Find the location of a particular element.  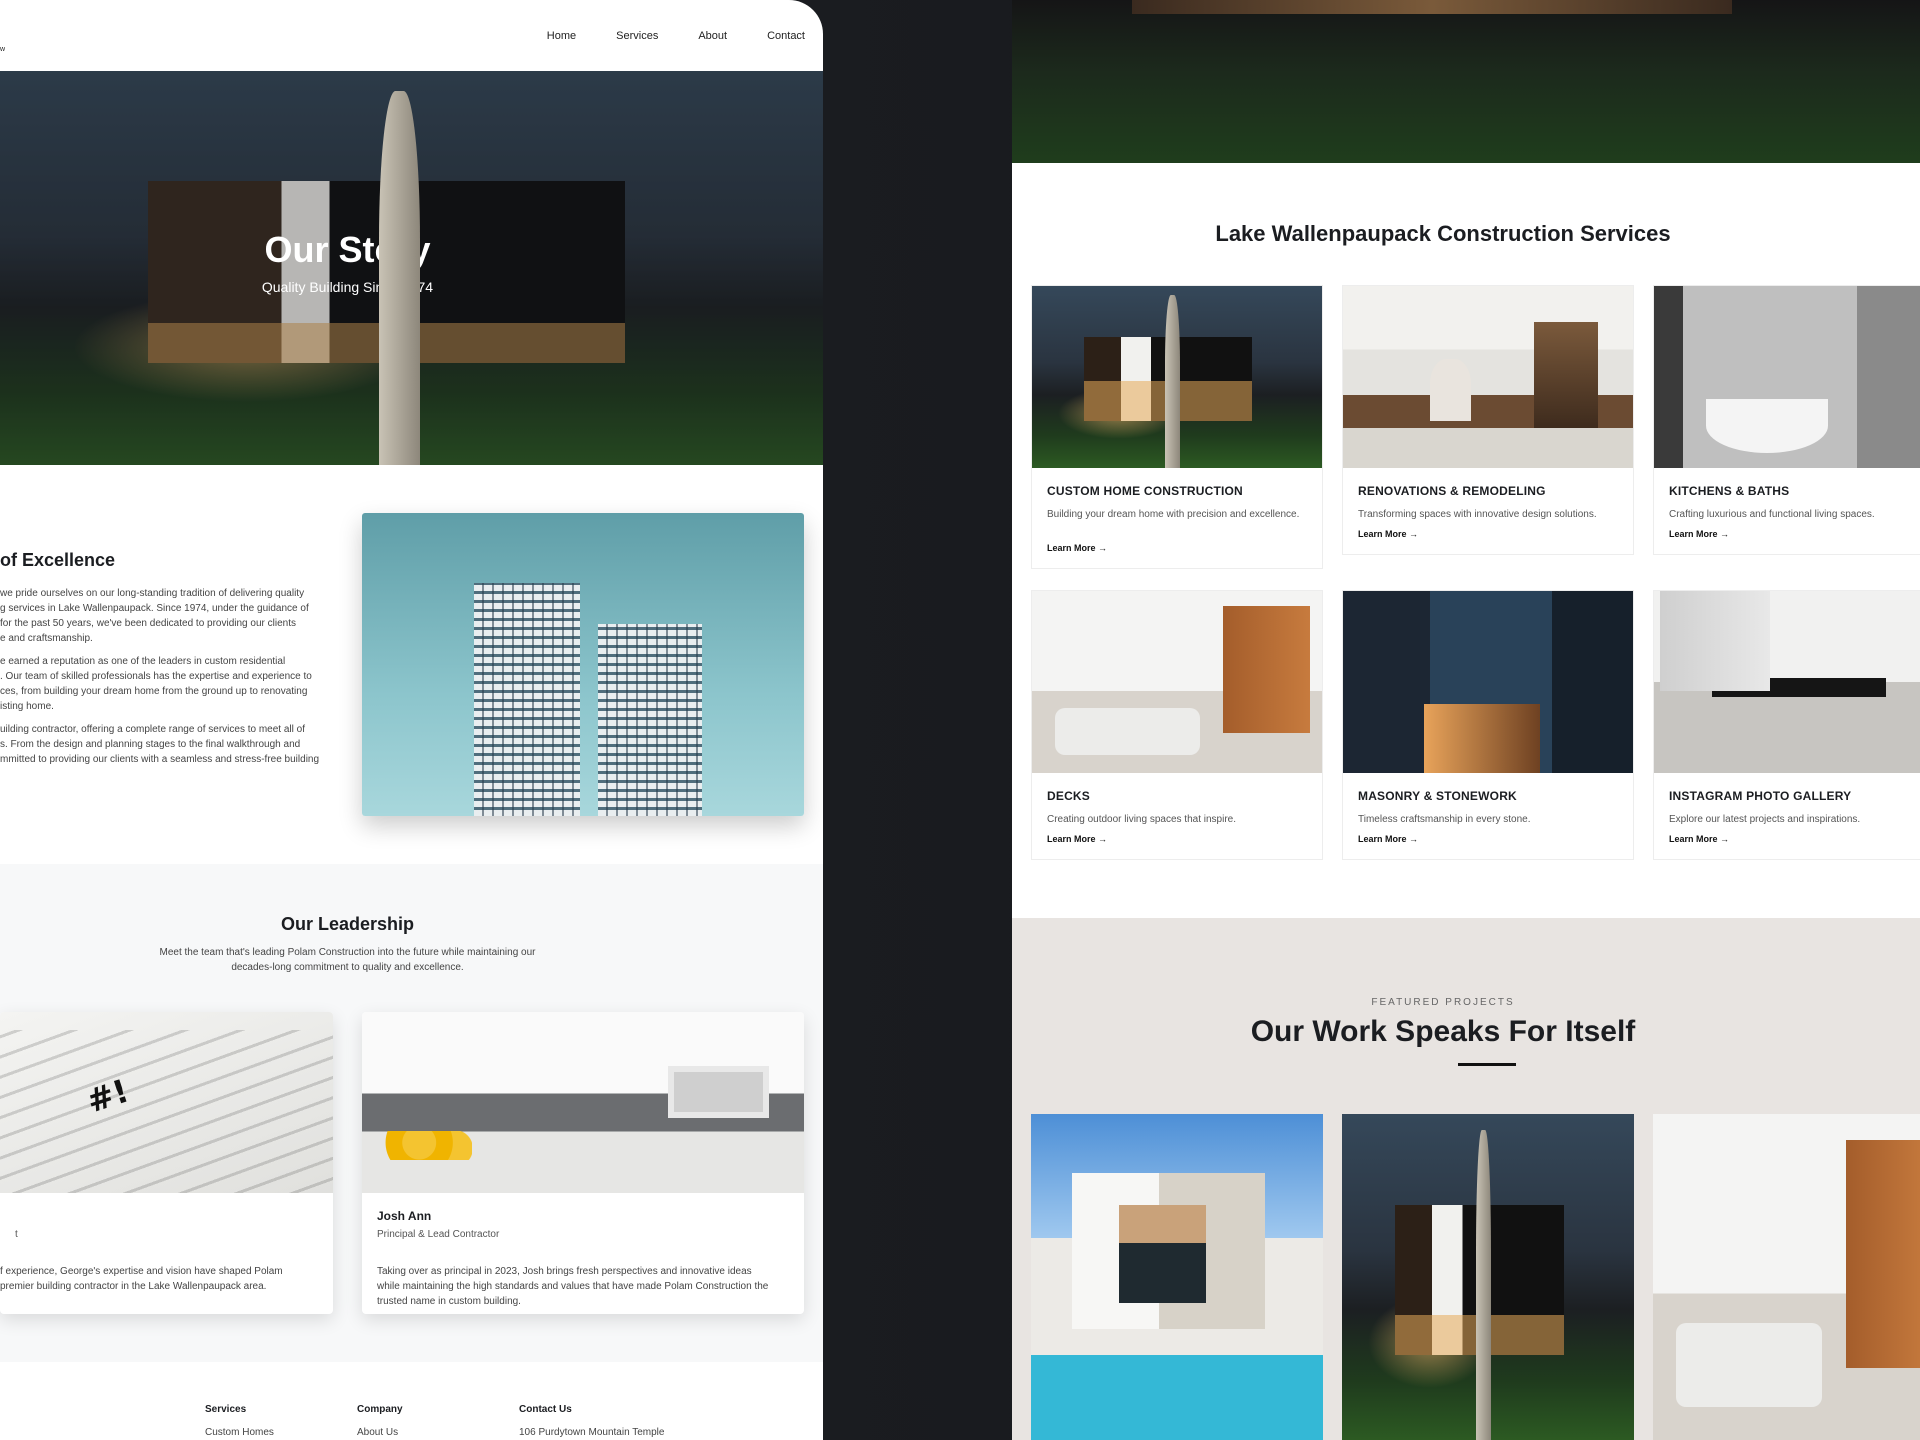

excellence-heading: of Excellence is located at coordinates (58, 560).